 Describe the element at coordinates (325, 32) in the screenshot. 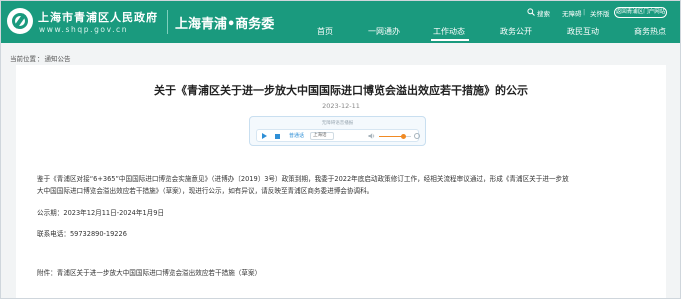

I see `nav-home: 首页` at that location.